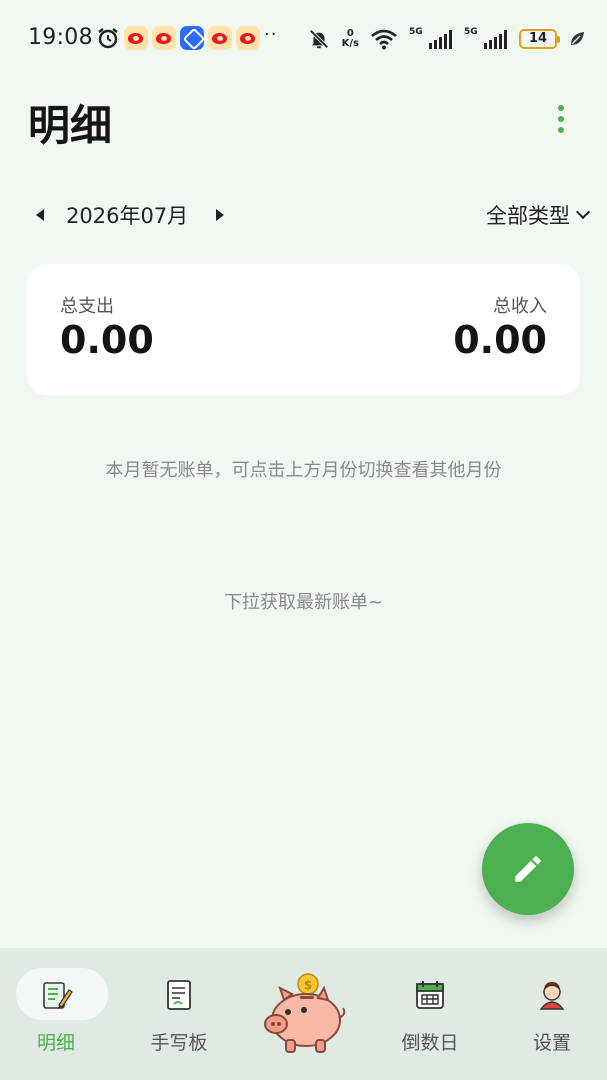 This screenshot has height=1080, width=607. What do you see at coordinates (303, 470) in the screenshot?
I see `empty-state-message: 本月暂无账单，可点击上方月份切换查看其他月份` at bounding box center [303, 470].